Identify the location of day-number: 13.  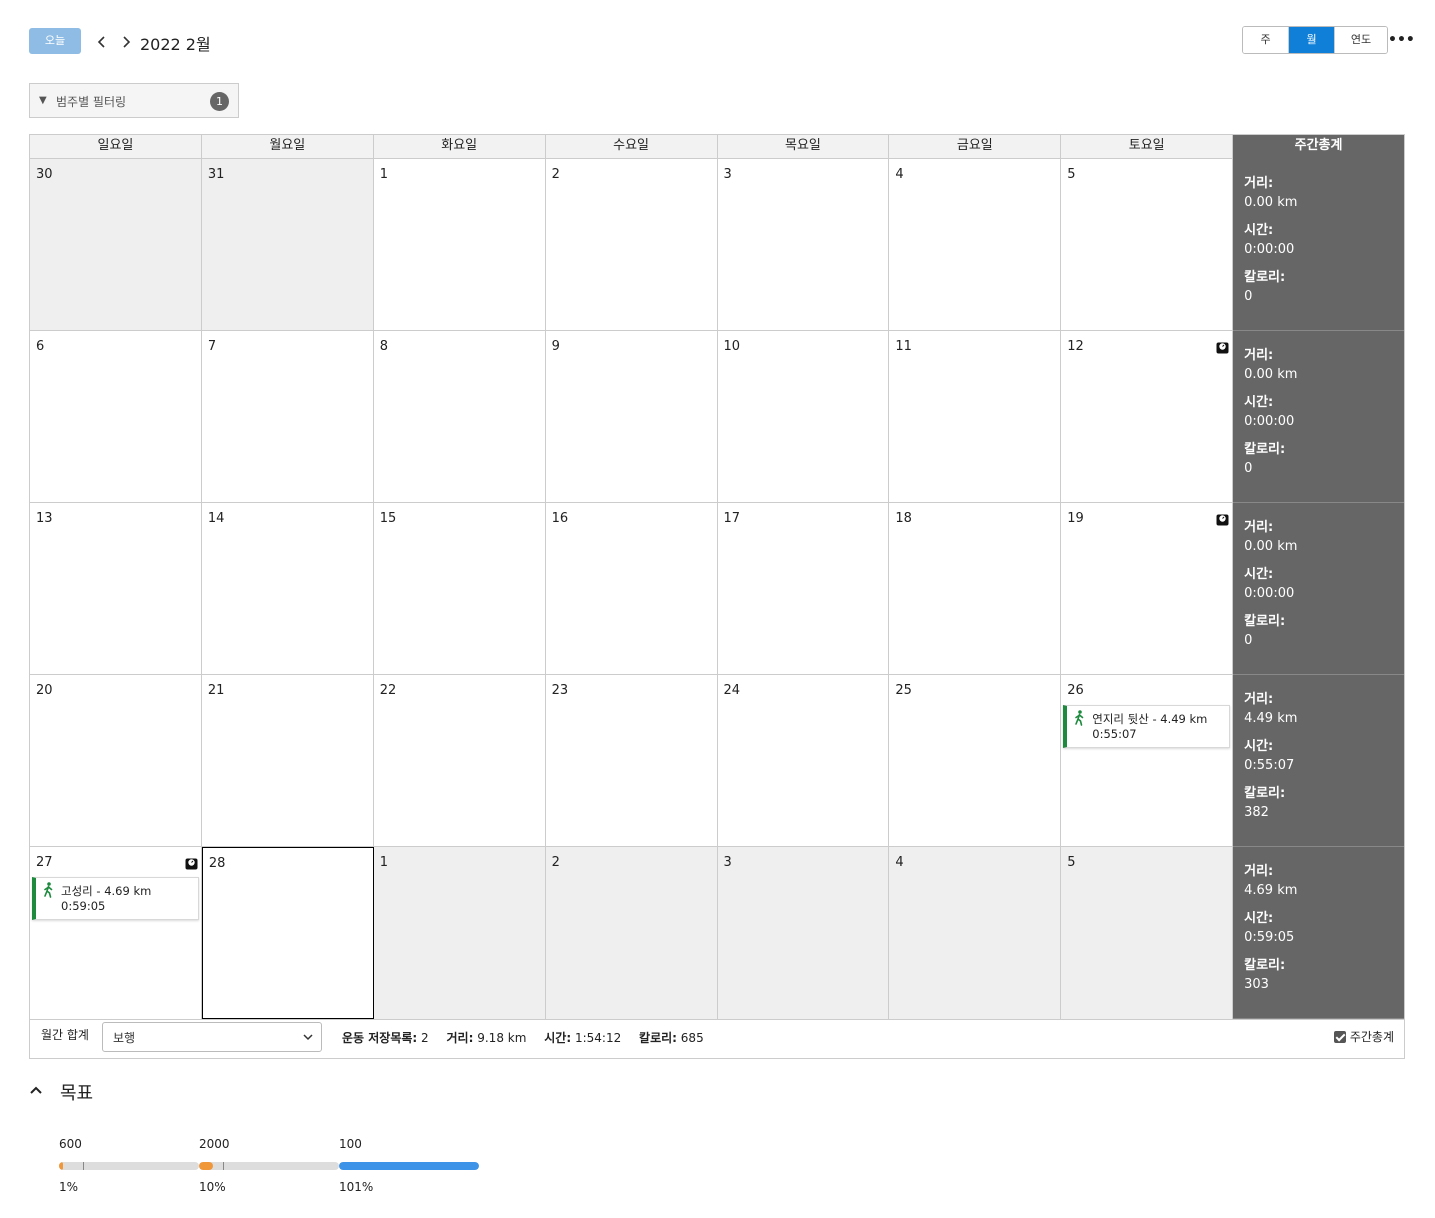
(44, 518).